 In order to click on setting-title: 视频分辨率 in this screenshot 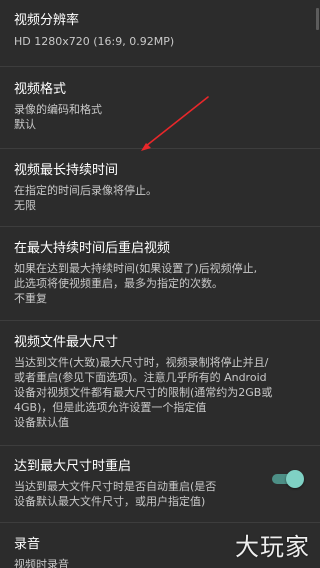, I will do `click(47, 20)`.